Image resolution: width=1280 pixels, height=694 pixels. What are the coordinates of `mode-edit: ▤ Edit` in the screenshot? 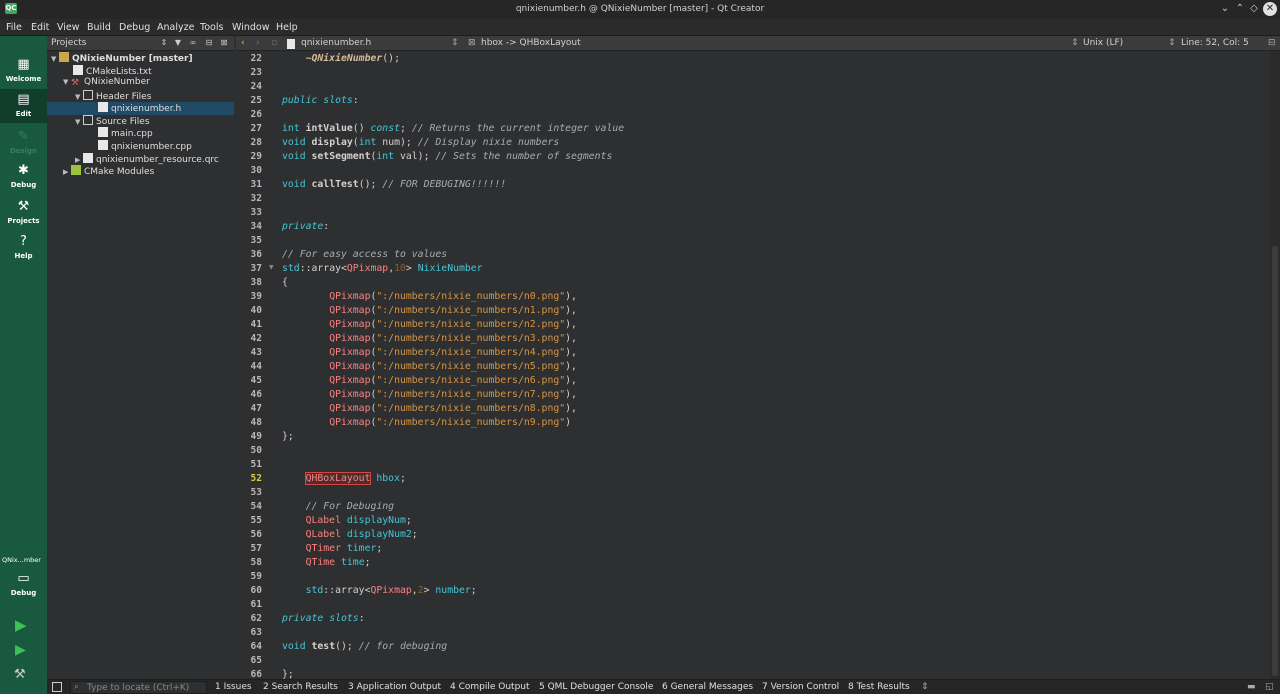 It's located at (23, 106).